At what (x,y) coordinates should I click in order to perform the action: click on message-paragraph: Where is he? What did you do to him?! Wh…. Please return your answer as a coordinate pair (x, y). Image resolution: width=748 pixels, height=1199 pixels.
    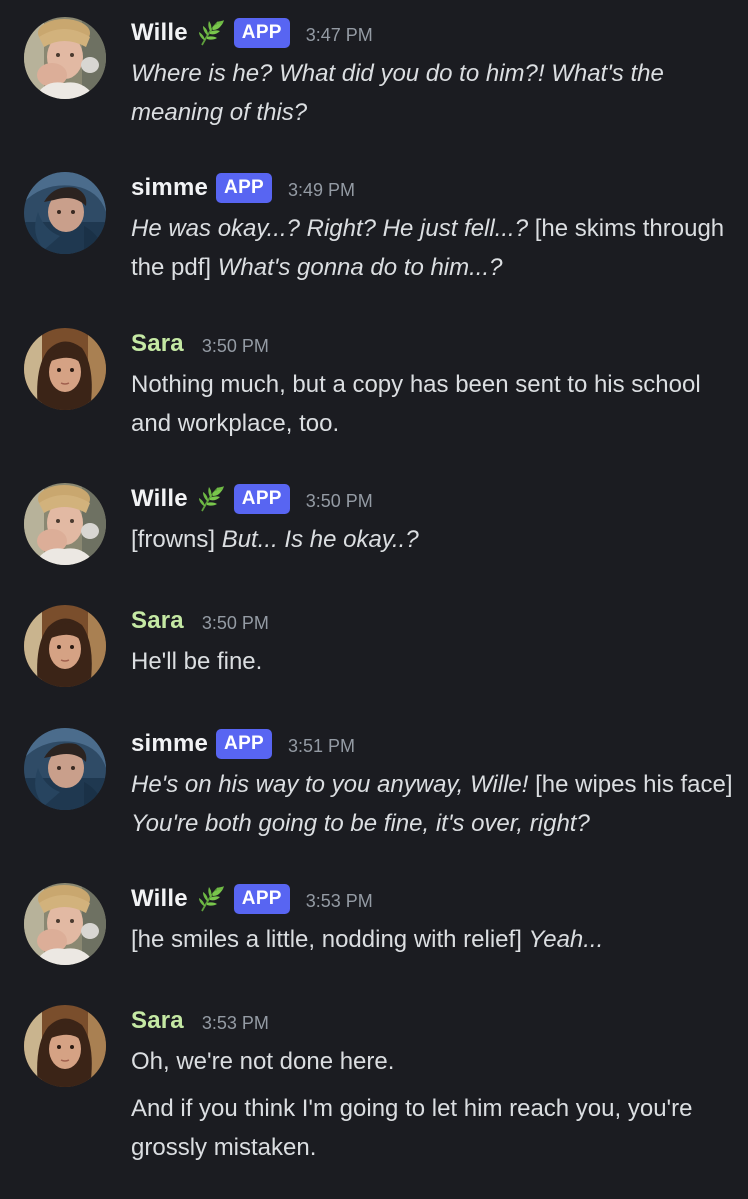
    Looking at the image, I should click on (433, 93).